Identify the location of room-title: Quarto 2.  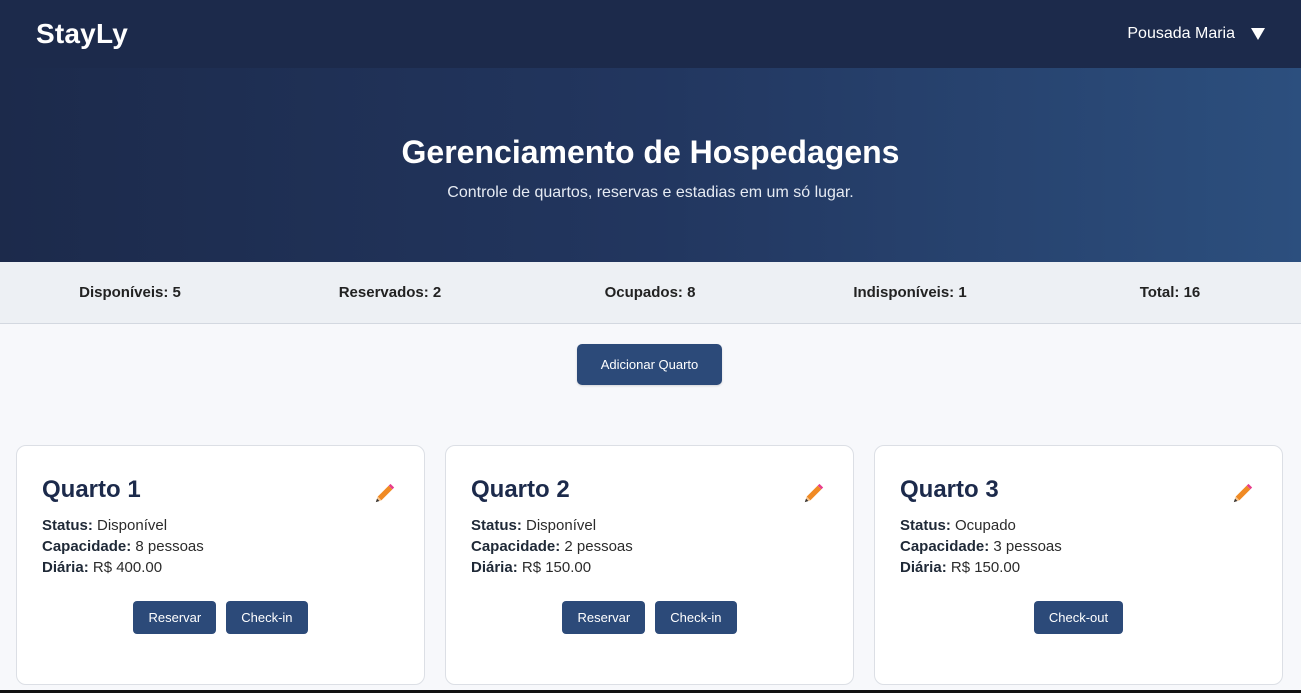
(520, 489).